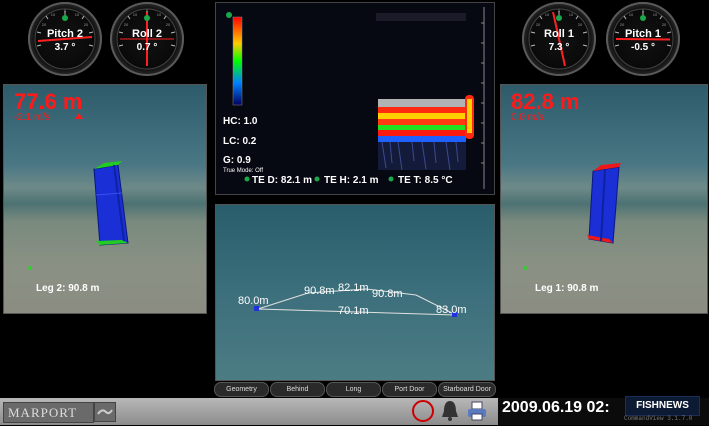 The image size is (709, 426). Describe the element at coordinates (559, 34) in the screenshot. I see `gauge-title: Roll 1` at that location.